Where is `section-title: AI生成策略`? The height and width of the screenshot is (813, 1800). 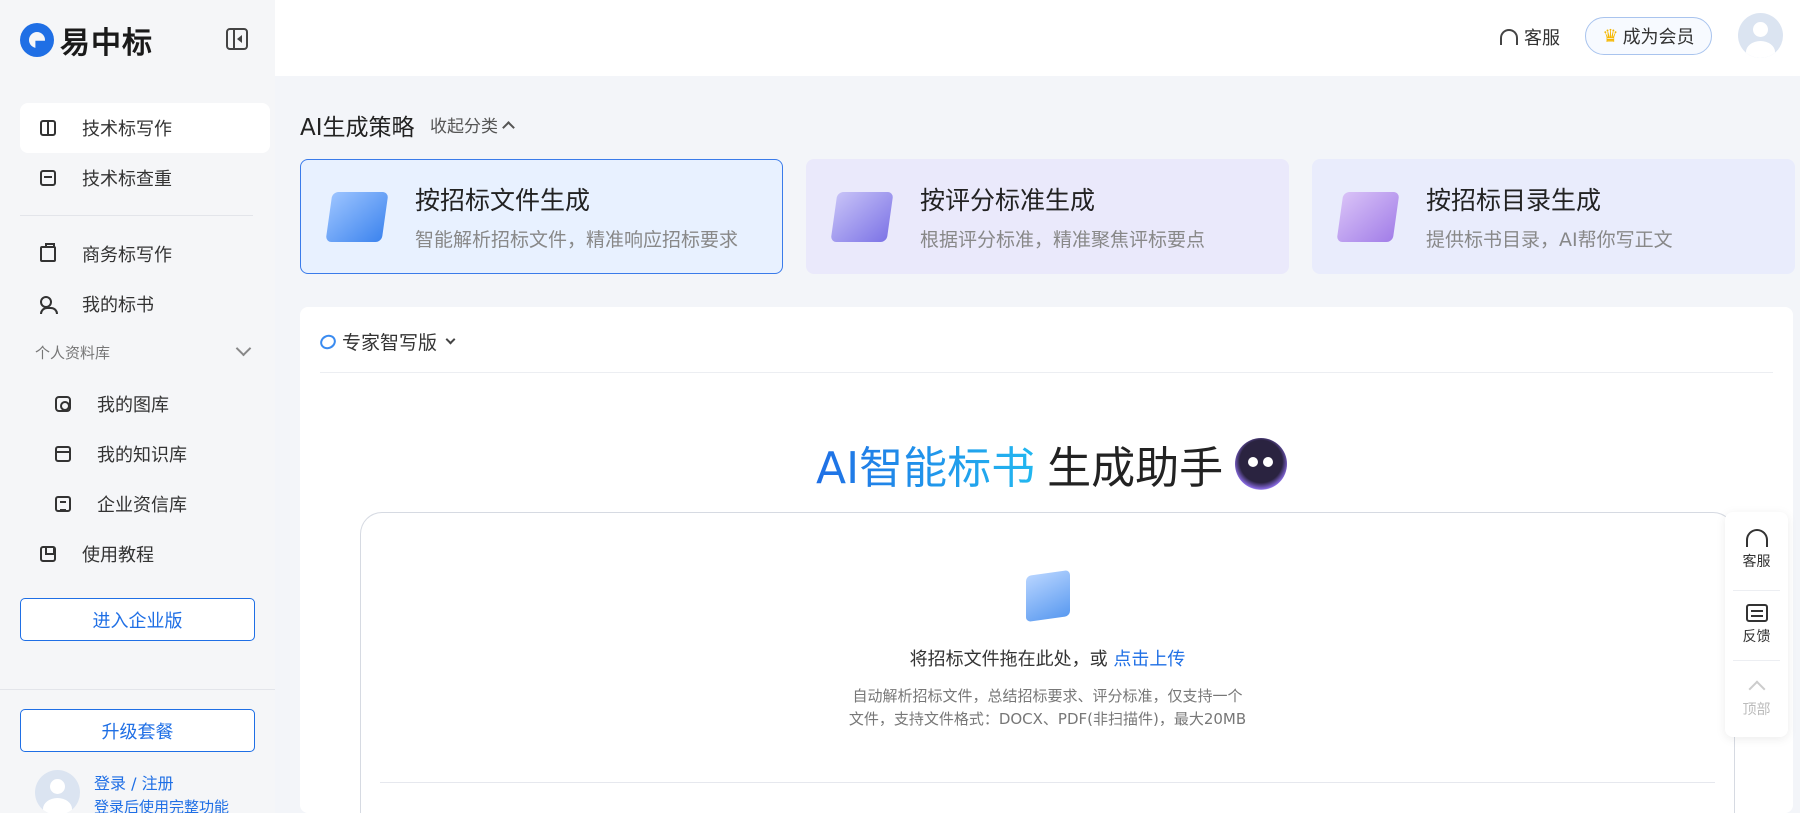
section-title: AI生成策略 is located at coordinates (357, 128).